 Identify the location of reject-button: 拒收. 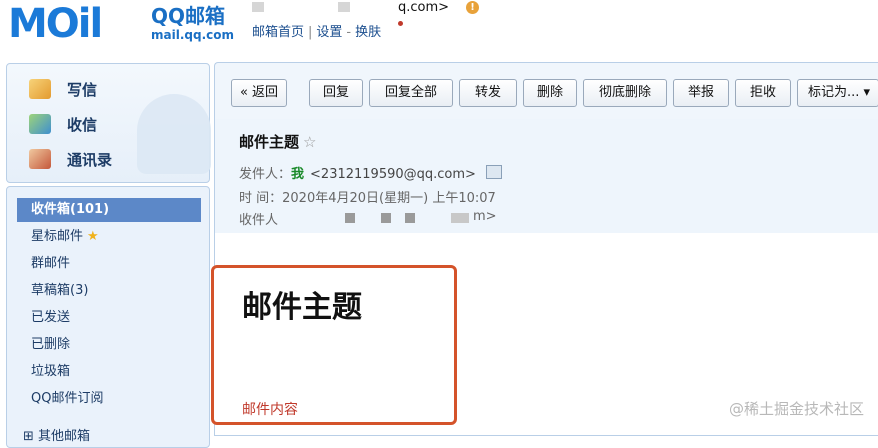
(763, 93).